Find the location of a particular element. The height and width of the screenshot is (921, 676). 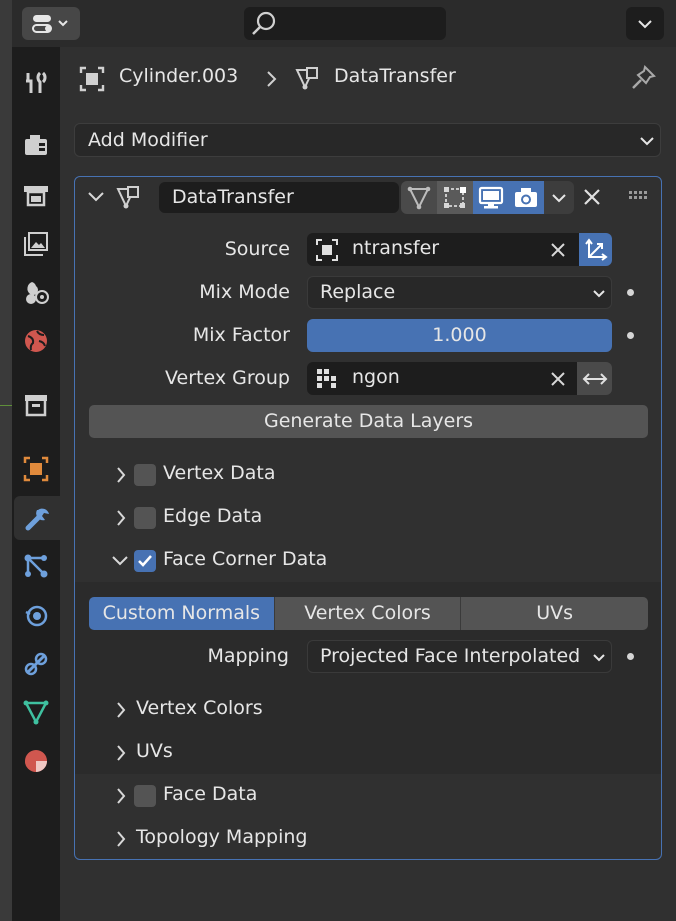

mapping-value: Projected Face Interpolated is located at coordinates (450, 656).